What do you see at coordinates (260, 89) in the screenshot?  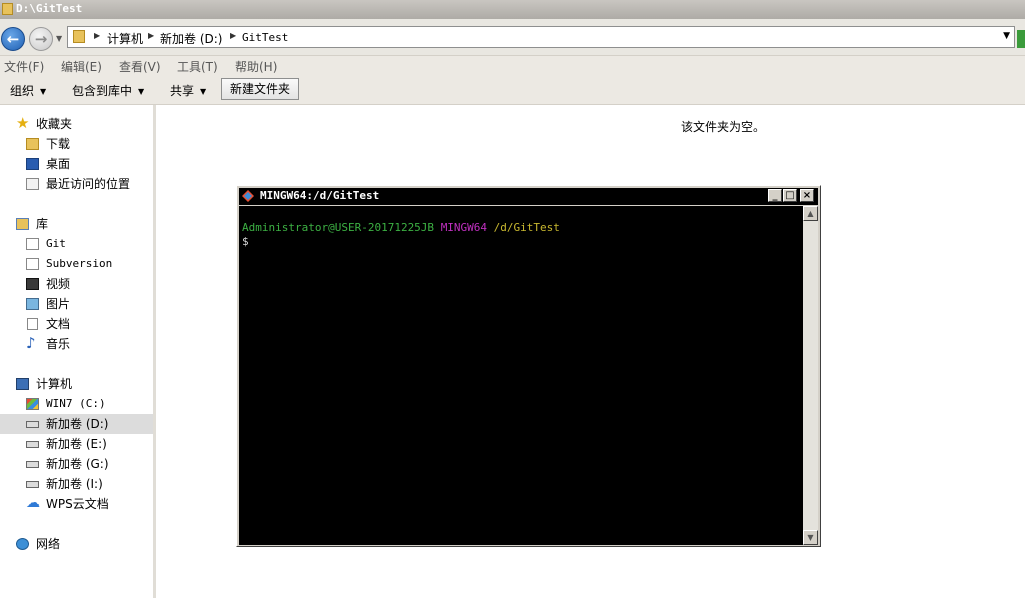 I see `new-folder-button: 新建文件夹` at bounding box center [260, 89].